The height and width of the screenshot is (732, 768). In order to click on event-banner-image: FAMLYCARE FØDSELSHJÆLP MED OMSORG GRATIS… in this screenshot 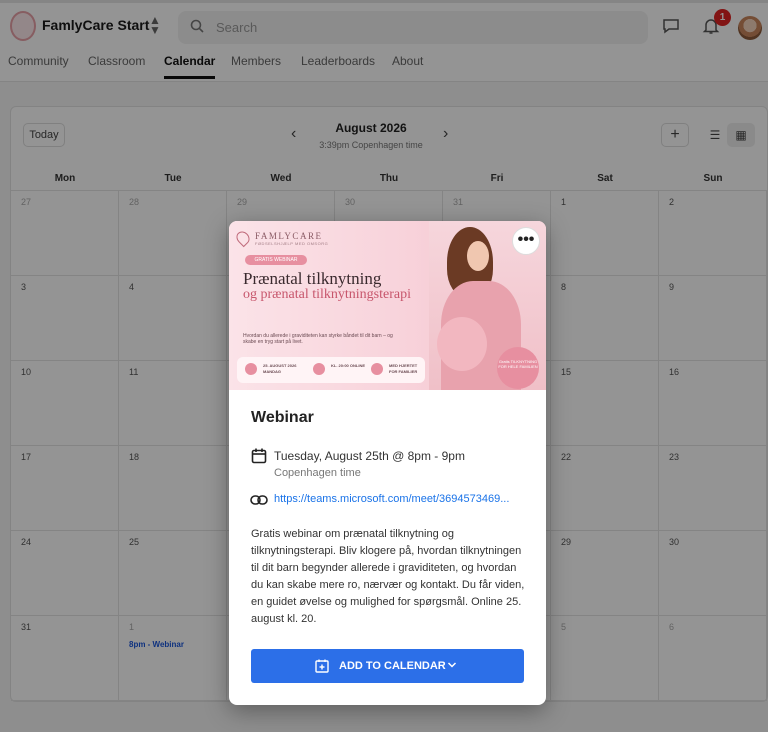, I will do `click(387, 305)`.